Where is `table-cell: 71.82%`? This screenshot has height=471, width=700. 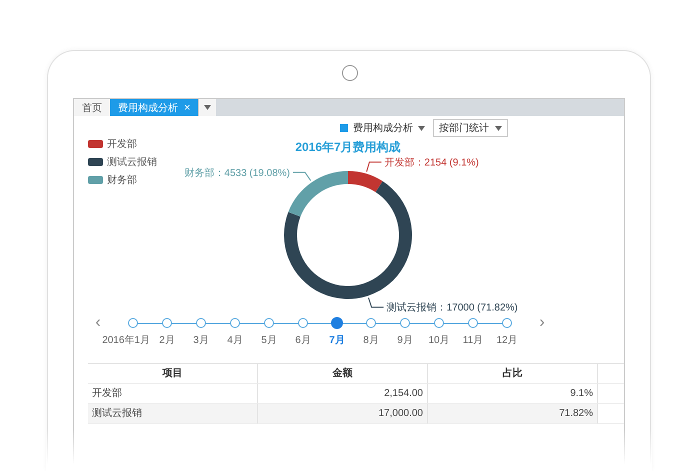 table-cell: 71.82% is located at coordinates (513, 414).